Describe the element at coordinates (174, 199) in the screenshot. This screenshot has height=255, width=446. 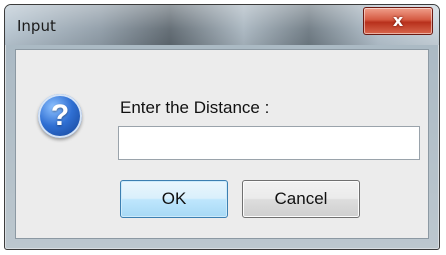
I see `ok-button: OK` at that location.